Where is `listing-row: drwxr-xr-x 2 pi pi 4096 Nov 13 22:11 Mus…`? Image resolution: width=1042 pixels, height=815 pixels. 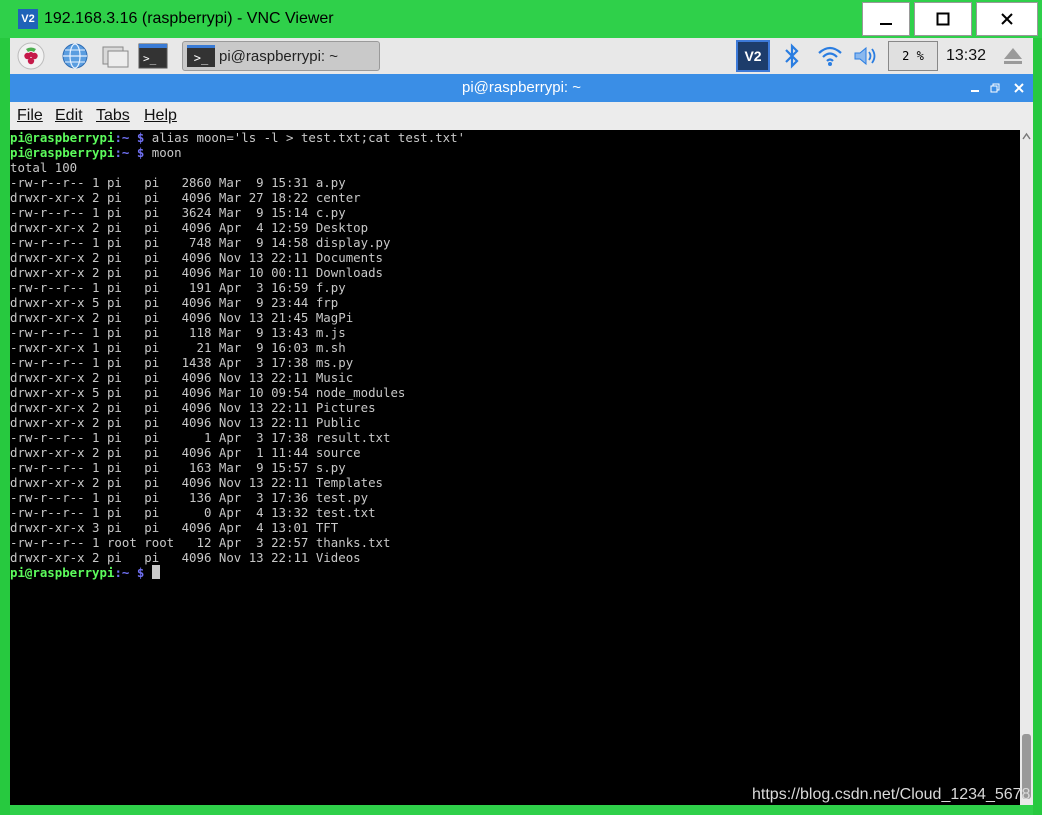
listing-row: drwxr-xr-x 2 pi pi 4096 Nov 13 22:11 Mus… is located at coordinates (182, 377).